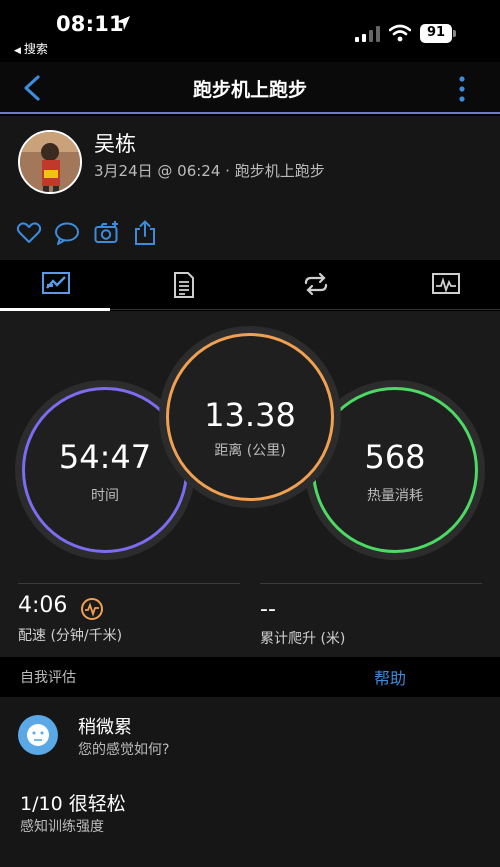  I want to click on more-options-icon, so click(462, 89).